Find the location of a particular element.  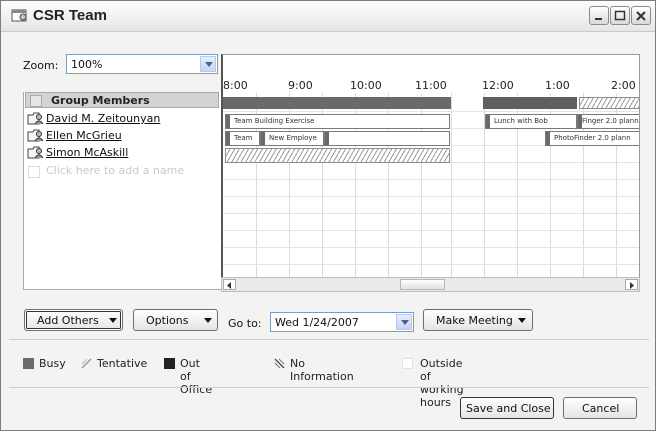

list-item-member: Simon McAskill is located at coordinates (122, 152).